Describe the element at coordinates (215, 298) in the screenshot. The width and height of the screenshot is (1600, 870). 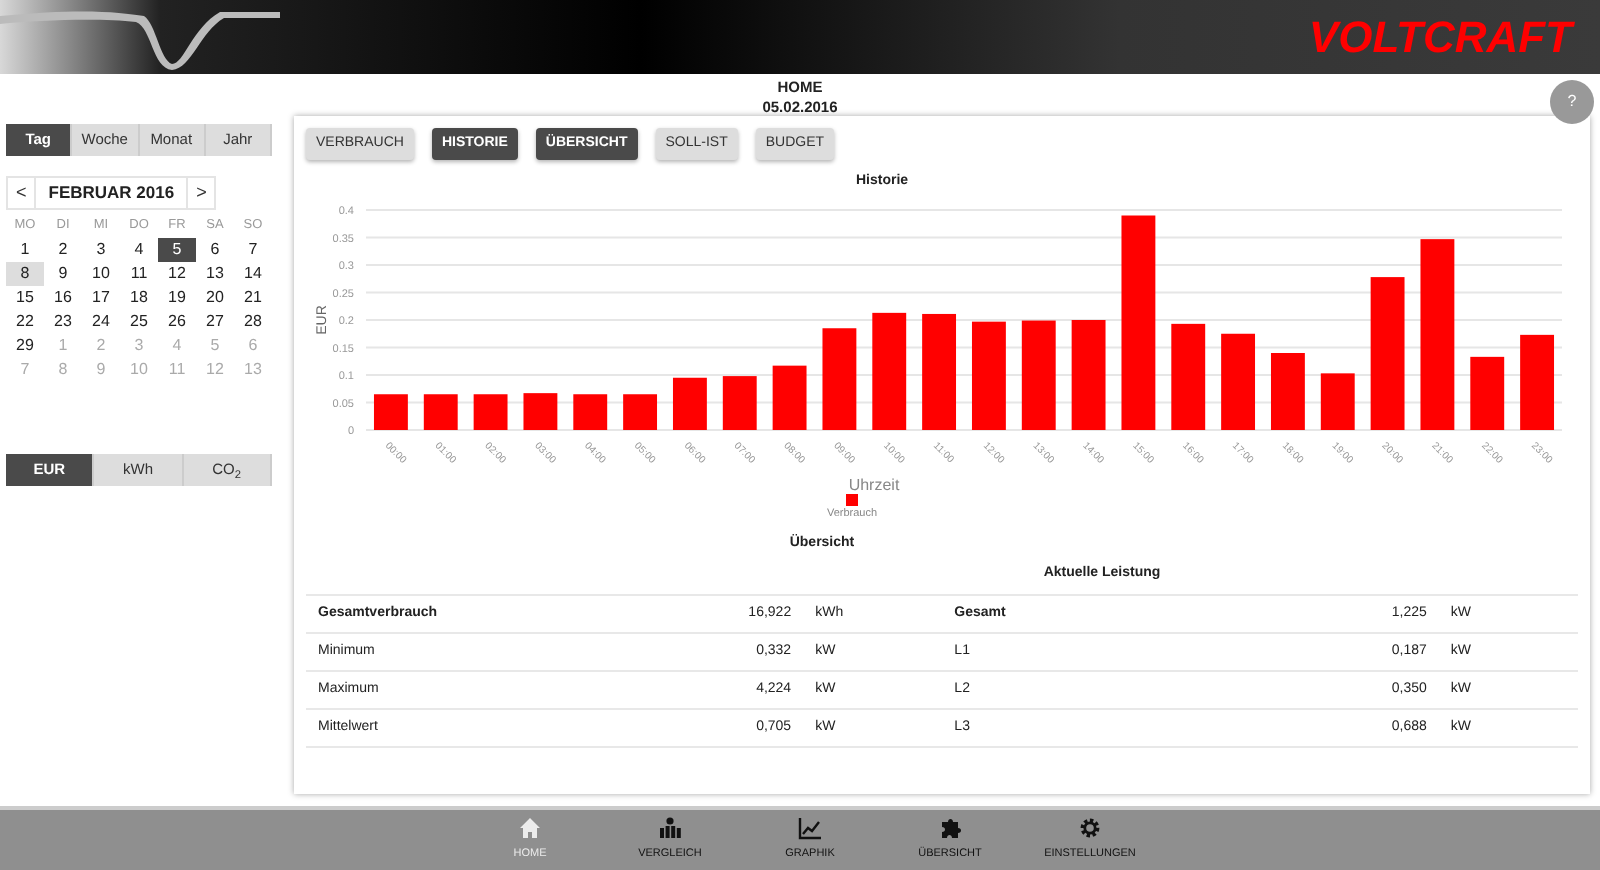
I see `calendar-day: 20` at that location.